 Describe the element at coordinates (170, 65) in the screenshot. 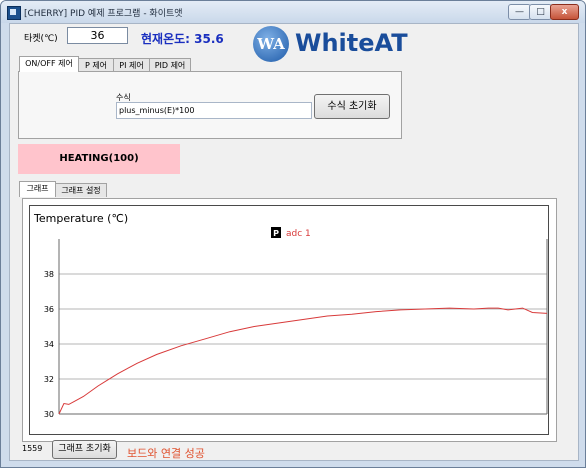

I see `tab-pid-control: PID 제어` at that location.